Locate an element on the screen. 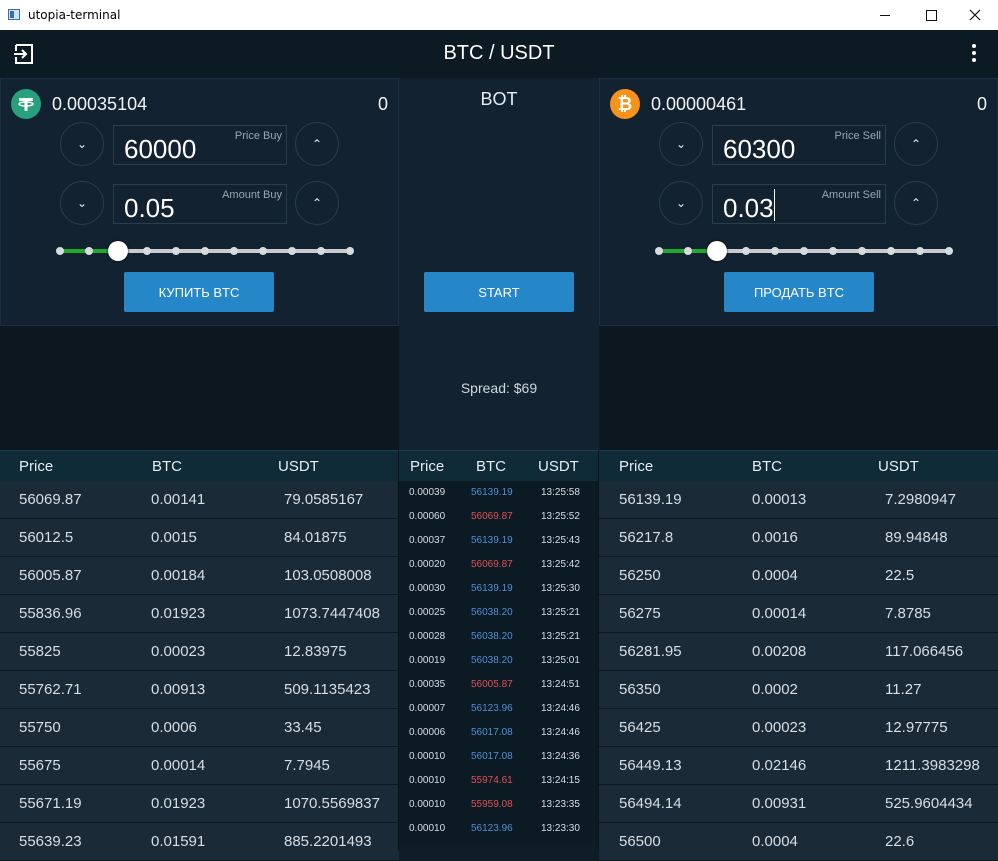 This screenshot has height=861, width=998. buy-price-increase-button: ⌃ is located at coordinates (317, 144).